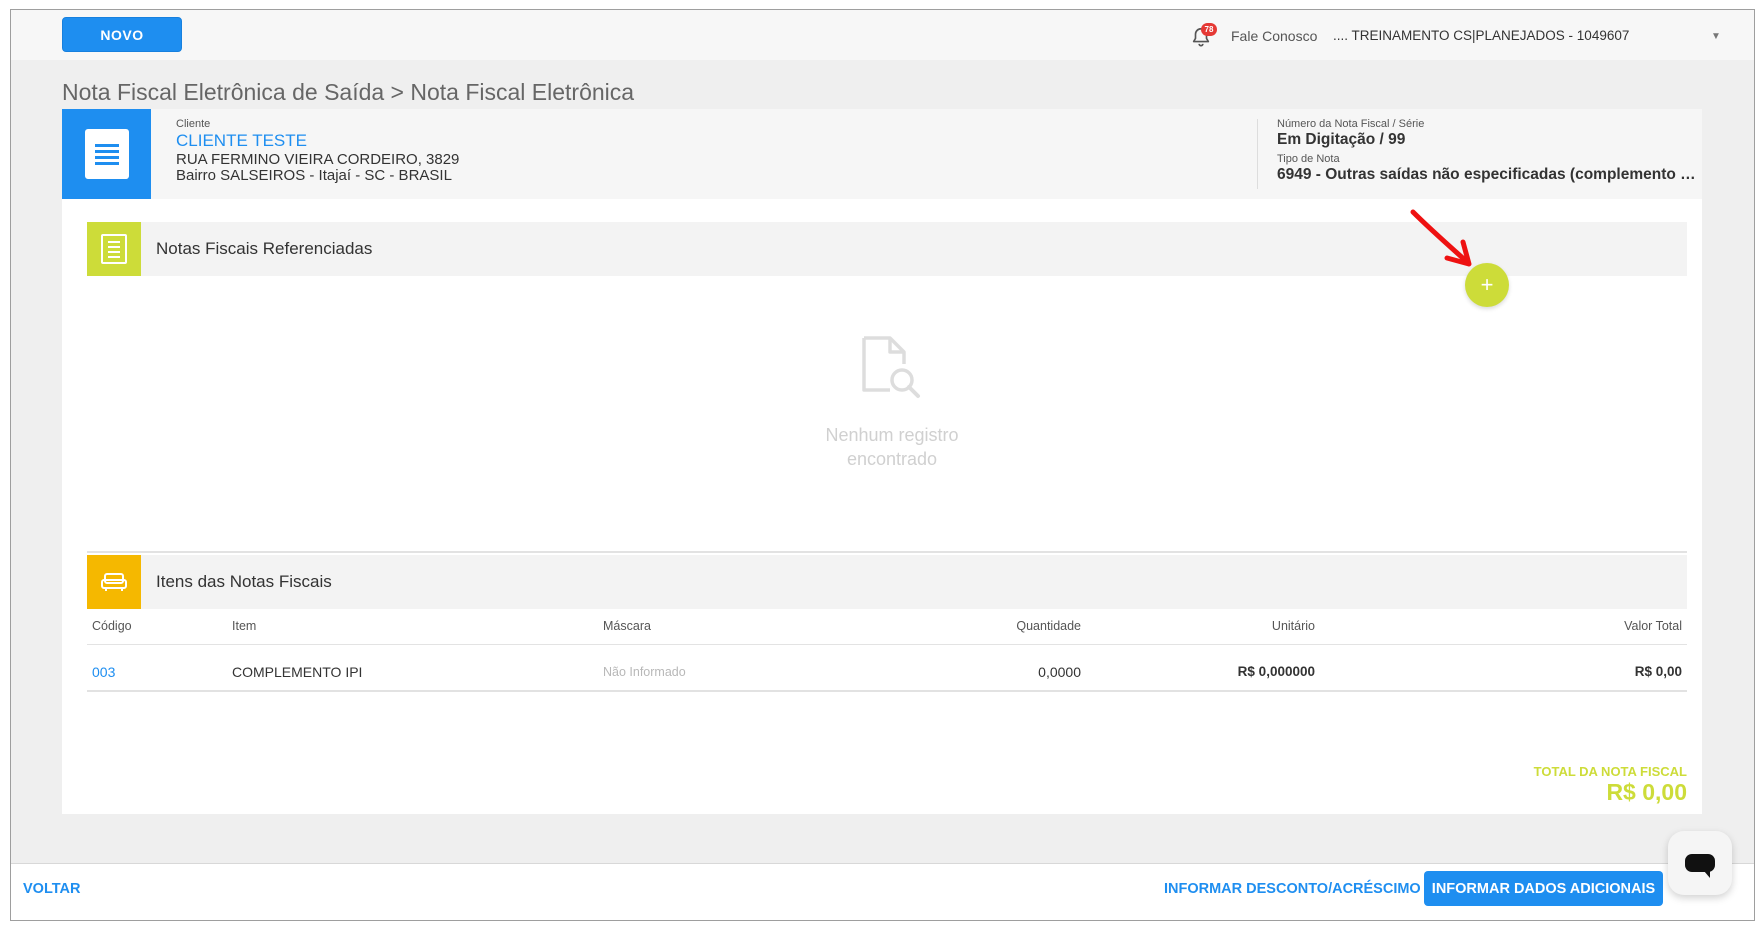 The image size is (1760, 931). What do you see at coordinates (887, 582) in the screenshot?
I see `items-section-header: Itens das Notas Fiscais` at bounding box center [887, 582].